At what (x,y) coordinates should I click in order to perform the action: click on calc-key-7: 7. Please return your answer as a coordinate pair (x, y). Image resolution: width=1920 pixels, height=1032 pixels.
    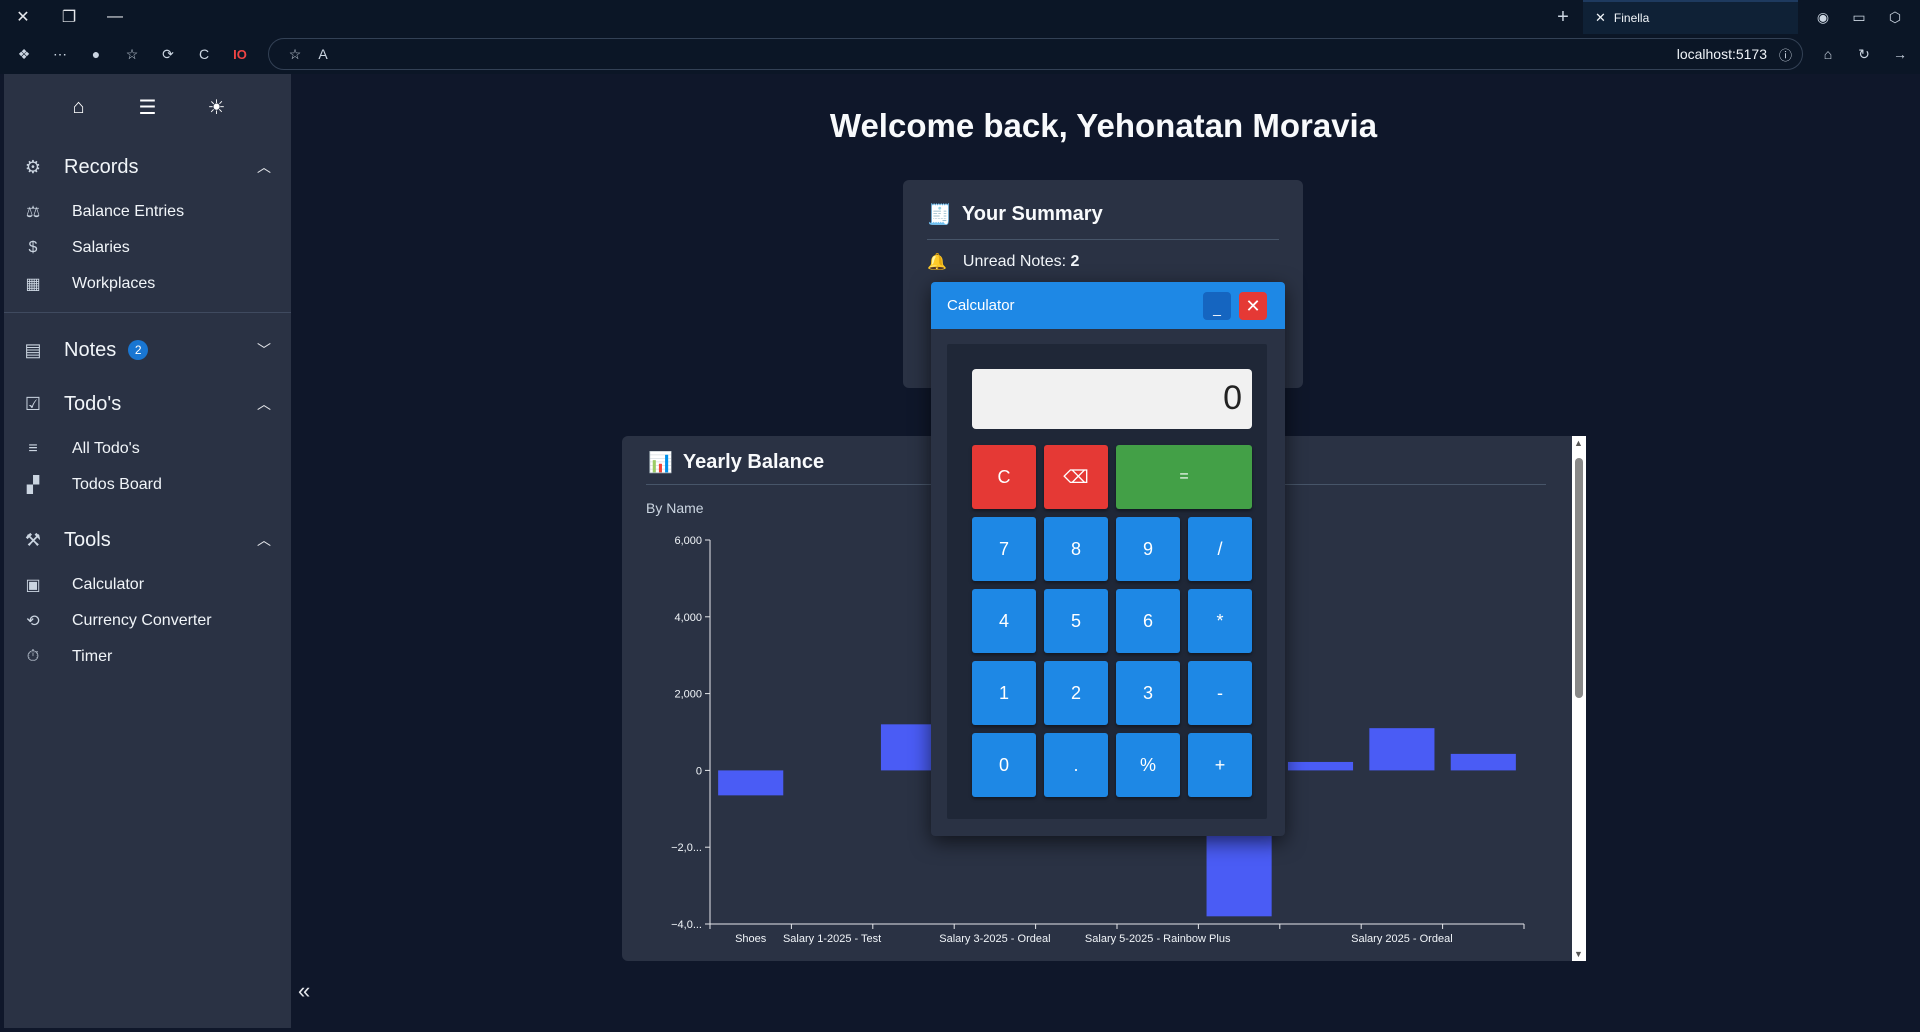
    Looking at the image, I should click on (1004, 549).